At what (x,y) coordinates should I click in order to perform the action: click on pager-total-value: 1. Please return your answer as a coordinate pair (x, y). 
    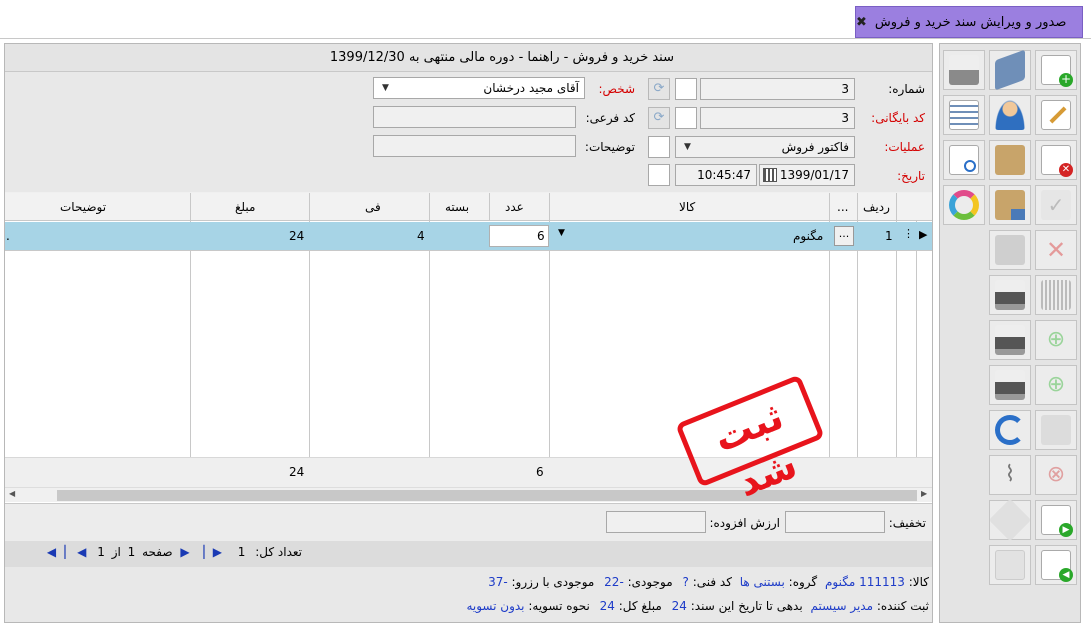
    Looking at the image, I should click on (241, 552).